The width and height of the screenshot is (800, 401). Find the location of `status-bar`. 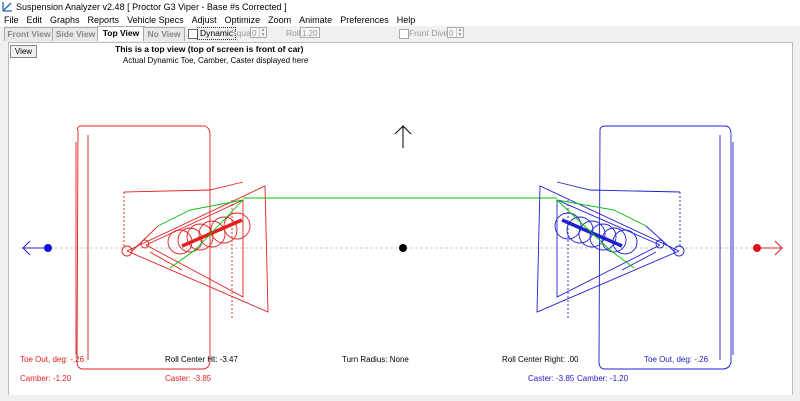

status-bar is located at coordinates (400, 398).